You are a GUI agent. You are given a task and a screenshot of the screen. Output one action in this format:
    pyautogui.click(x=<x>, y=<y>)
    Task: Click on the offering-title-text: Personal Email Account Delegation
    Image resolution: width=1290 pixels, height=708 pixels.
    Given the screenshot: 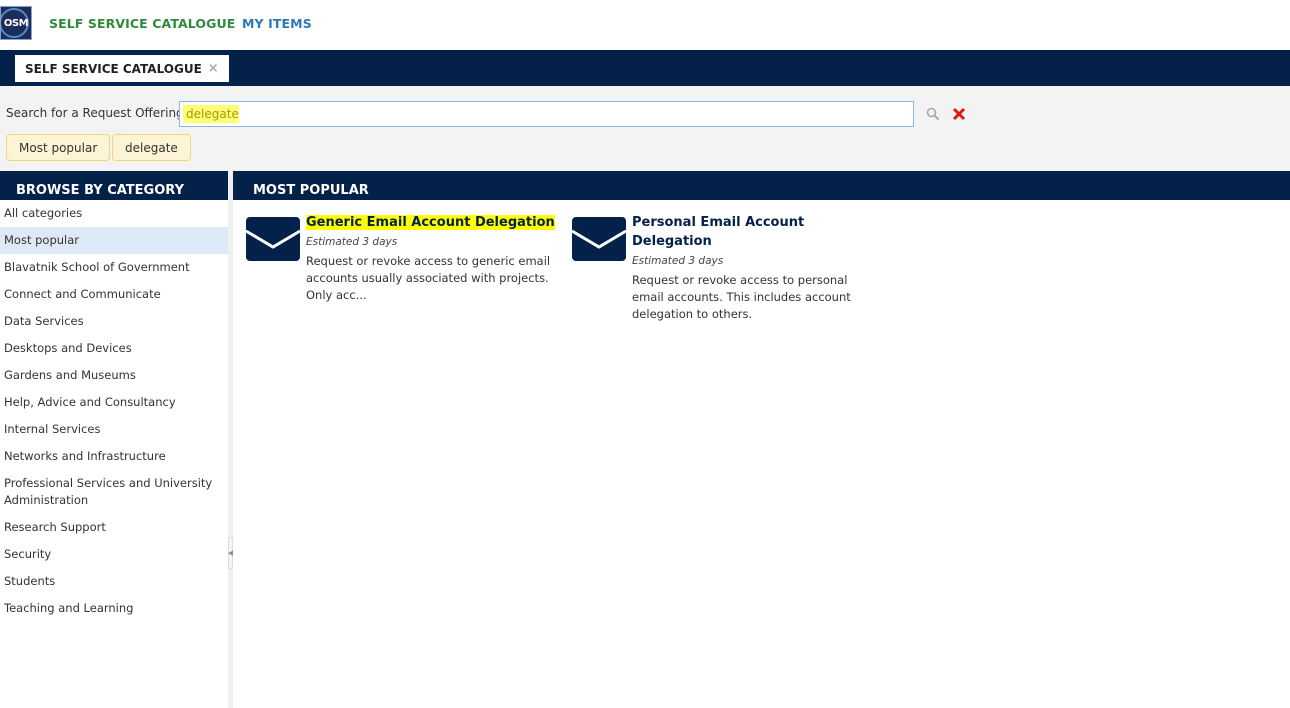 What is the action you would take?
    pyautogui.click(x=718, y=232)
    